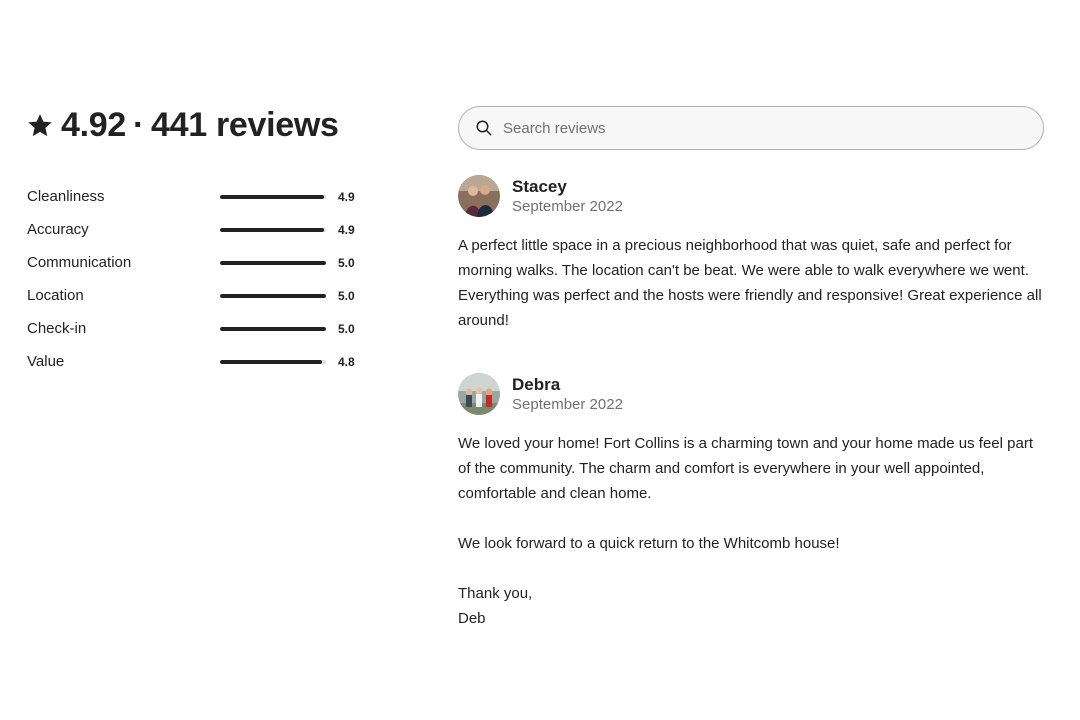  I want to click on category-row-location: Location 5.0, so click(197, 295).